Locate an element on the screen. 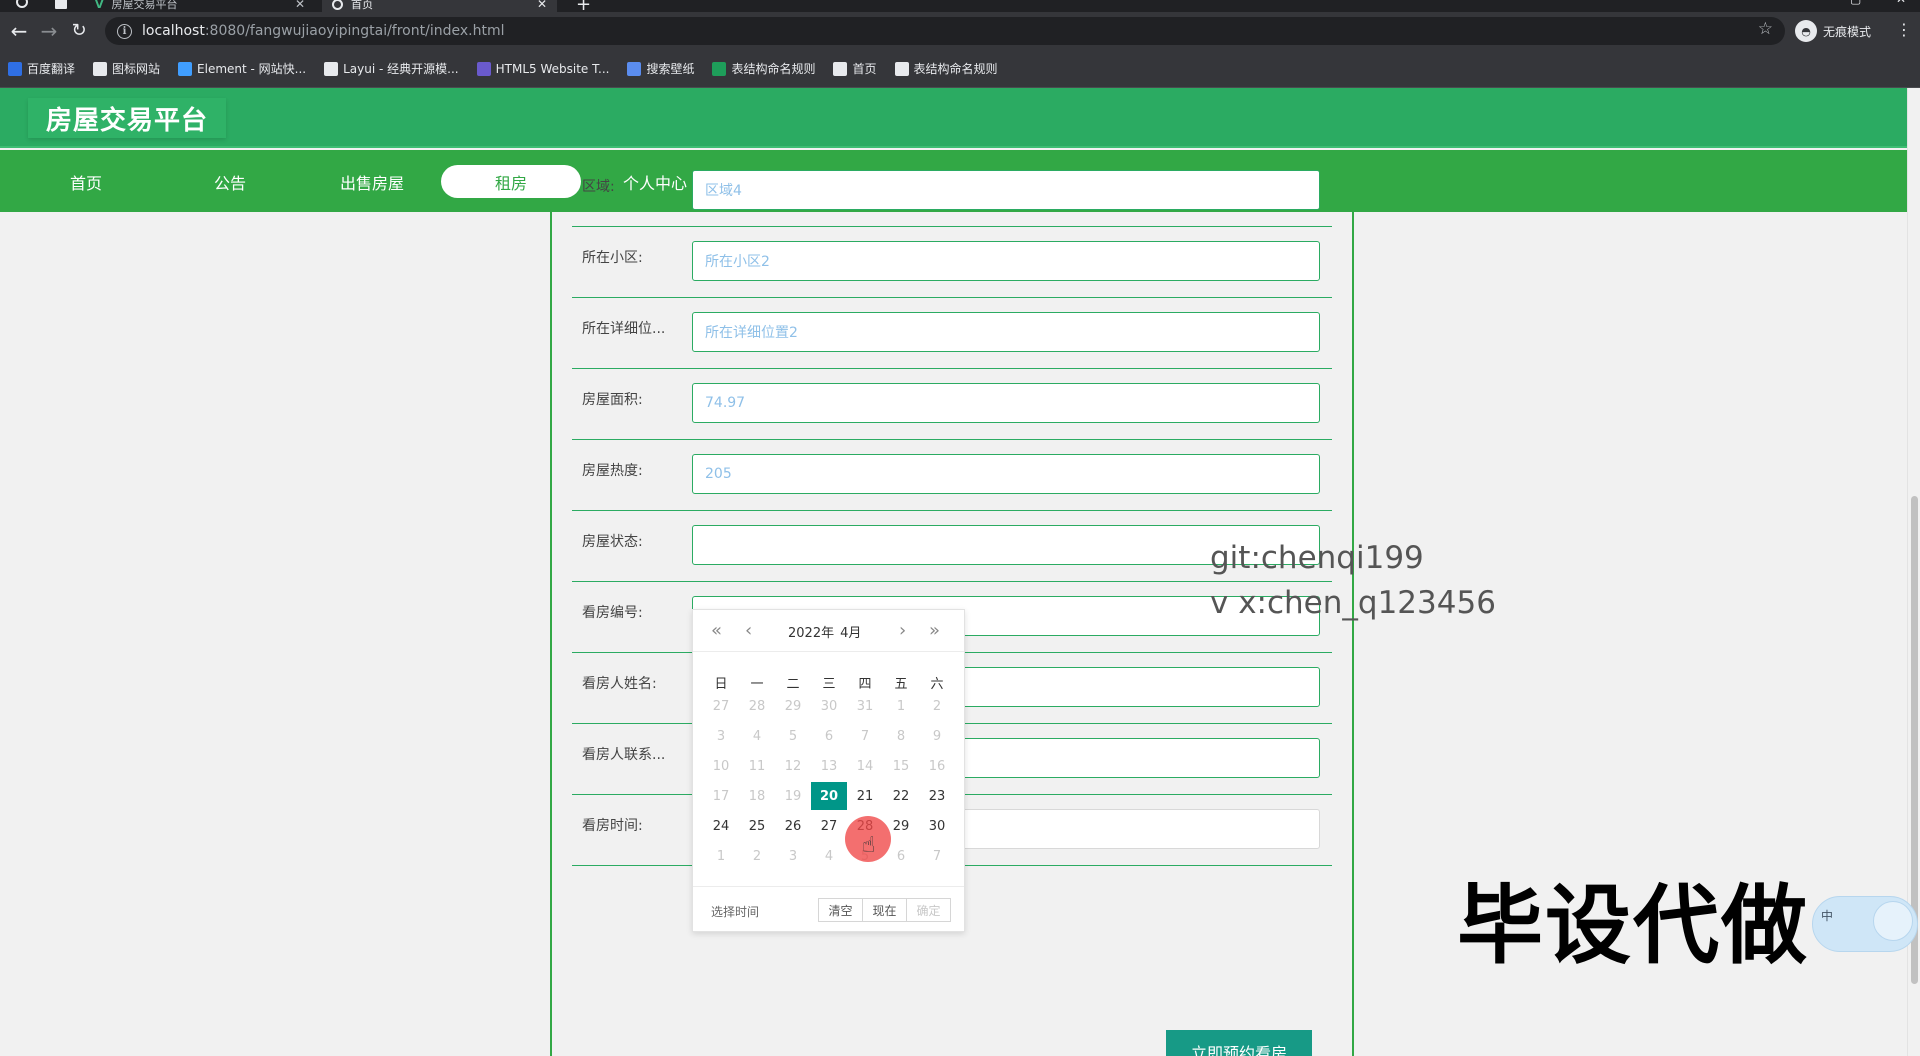  bookmark-label: 搜索壁纸 is located at coordinates (670, 69).